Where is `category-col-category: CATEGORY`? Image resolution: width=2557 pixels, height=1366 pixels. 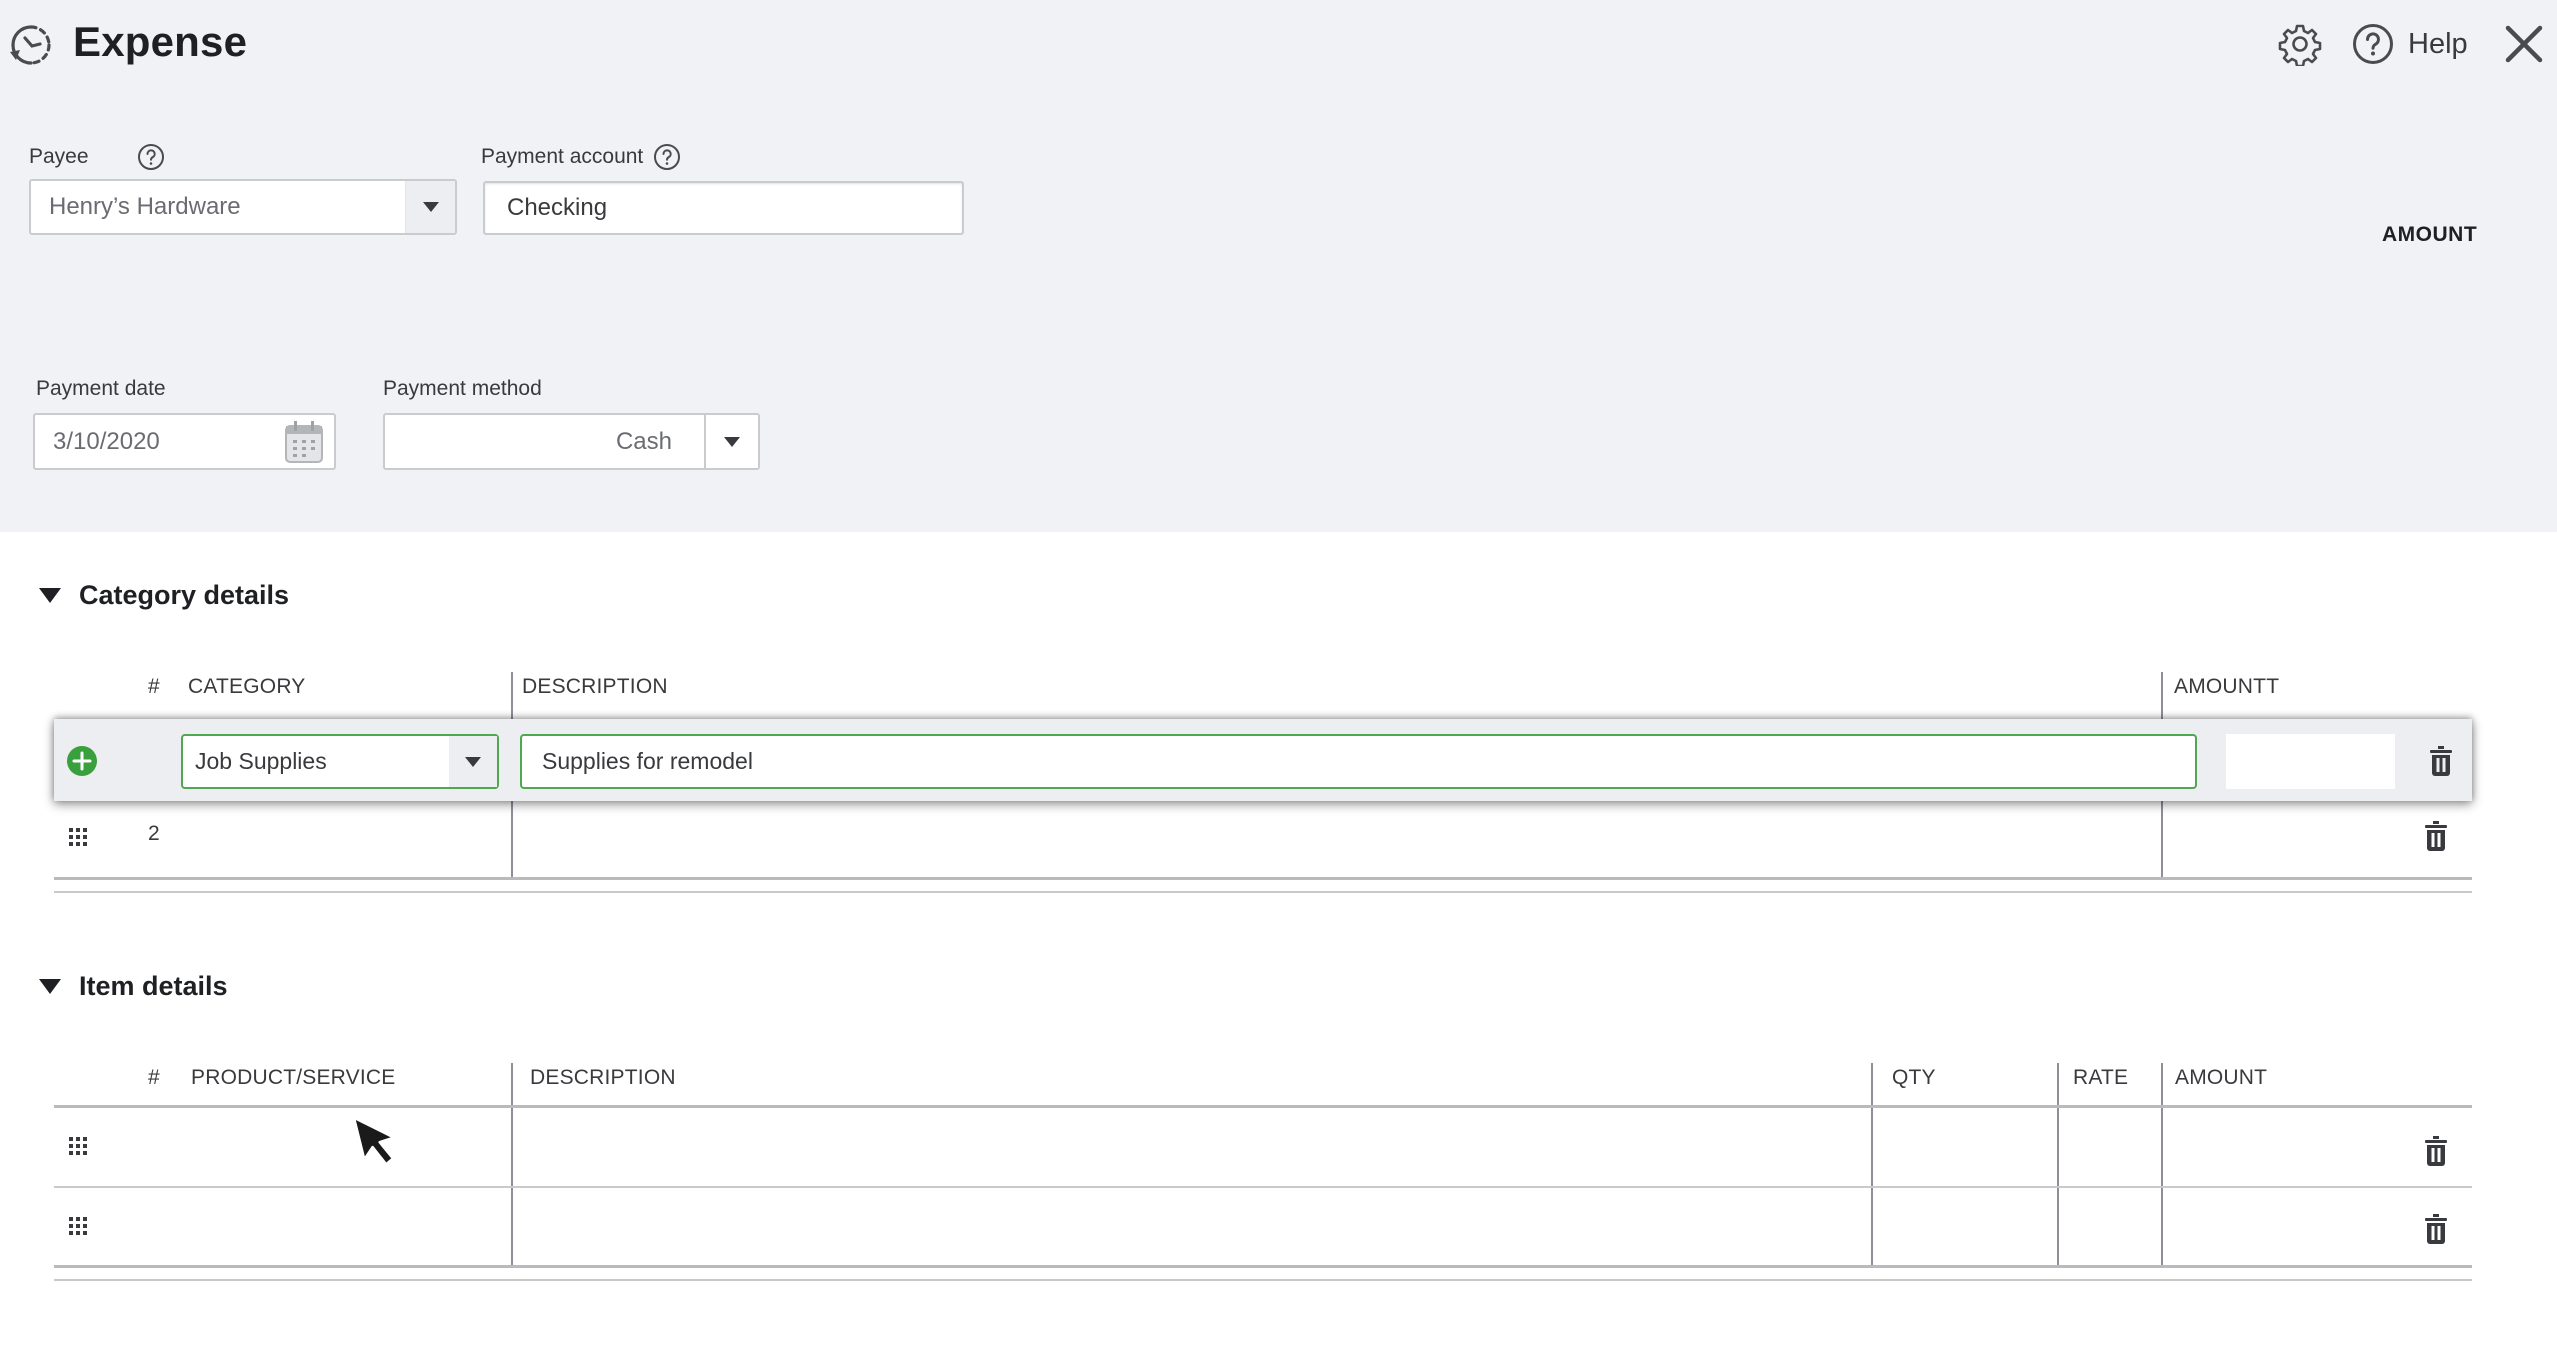
category-col-category: CATEGORY is located at coordinates (247, 686).